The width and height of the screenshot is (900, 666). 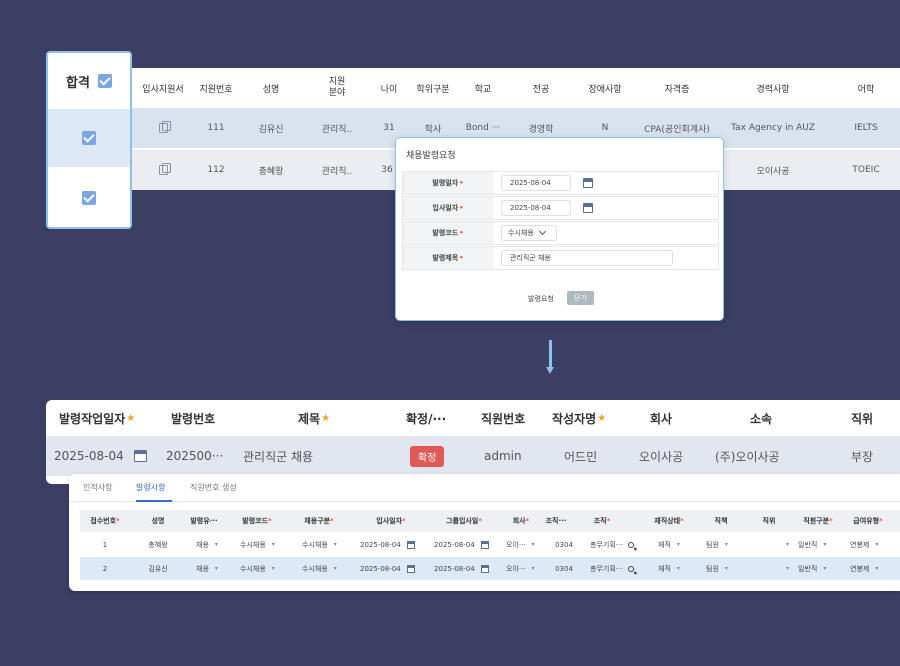 I want to click on col-receipt-no: 접수번호, so click(x=103, y=521).